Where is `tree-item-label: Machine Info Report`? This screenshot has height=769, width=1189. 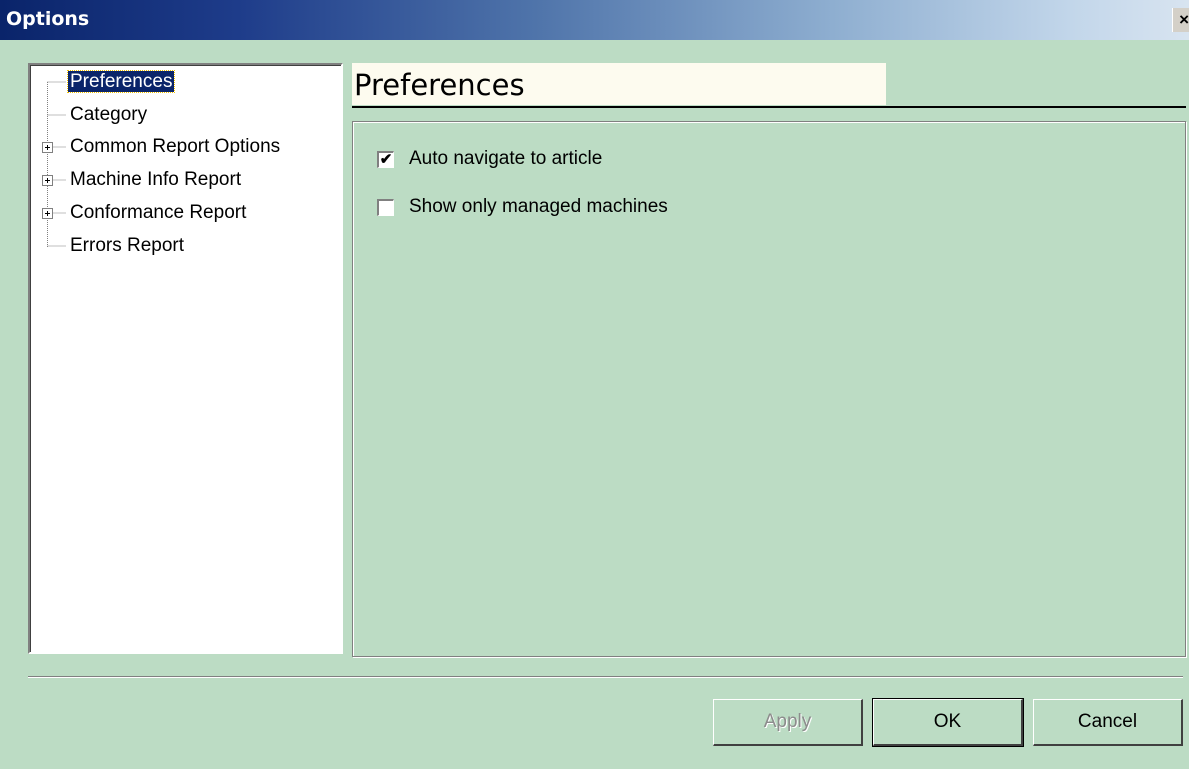 tree-item-label: Machine Info Report is located at coordinates (156, 179).